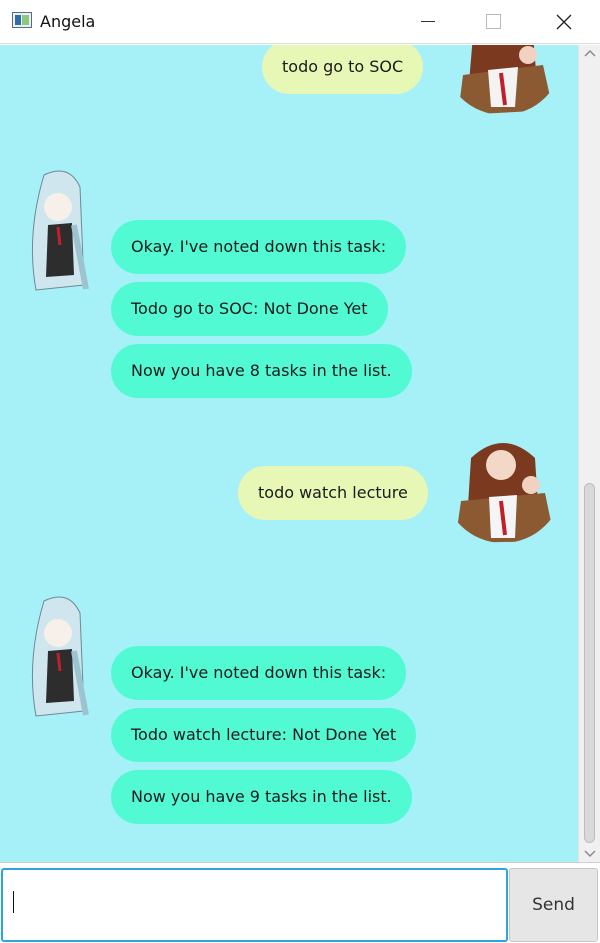 This screenshot has width=600, height=943. Describe the element at coordinates (249, 309) in the screenshot. I see `bot-message-bubble: Todo go to SOC: Not Done Yet` at that location.